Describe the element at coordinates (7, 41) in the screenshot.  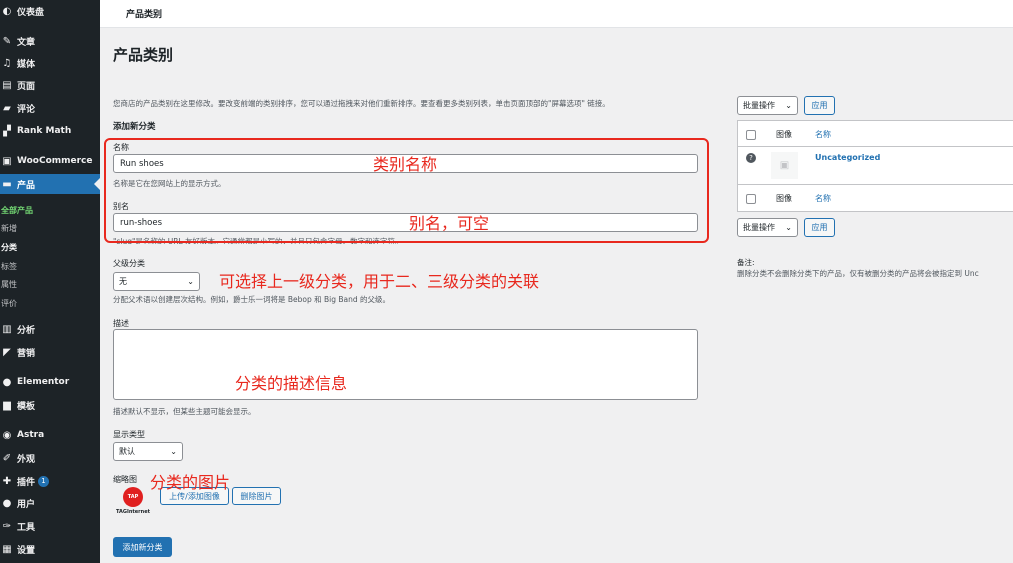
I see `pin-icon: ✎` at that location.